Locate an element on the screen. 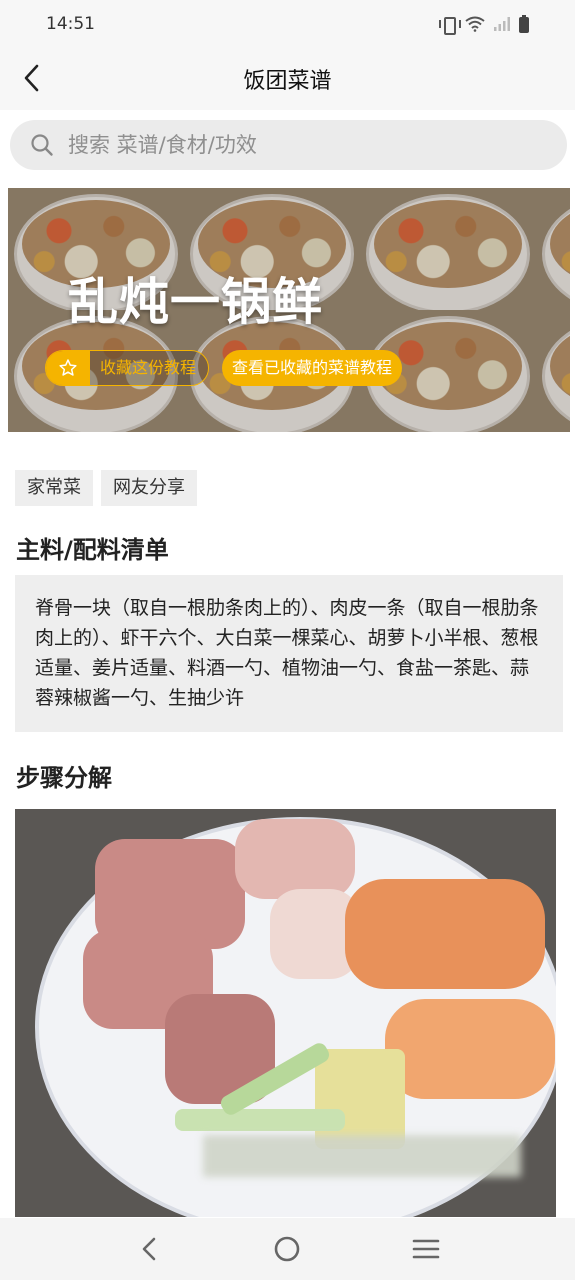 The height and width of the screenshot is (1280, 575). signal-icon is located at coordinates (502, 24).